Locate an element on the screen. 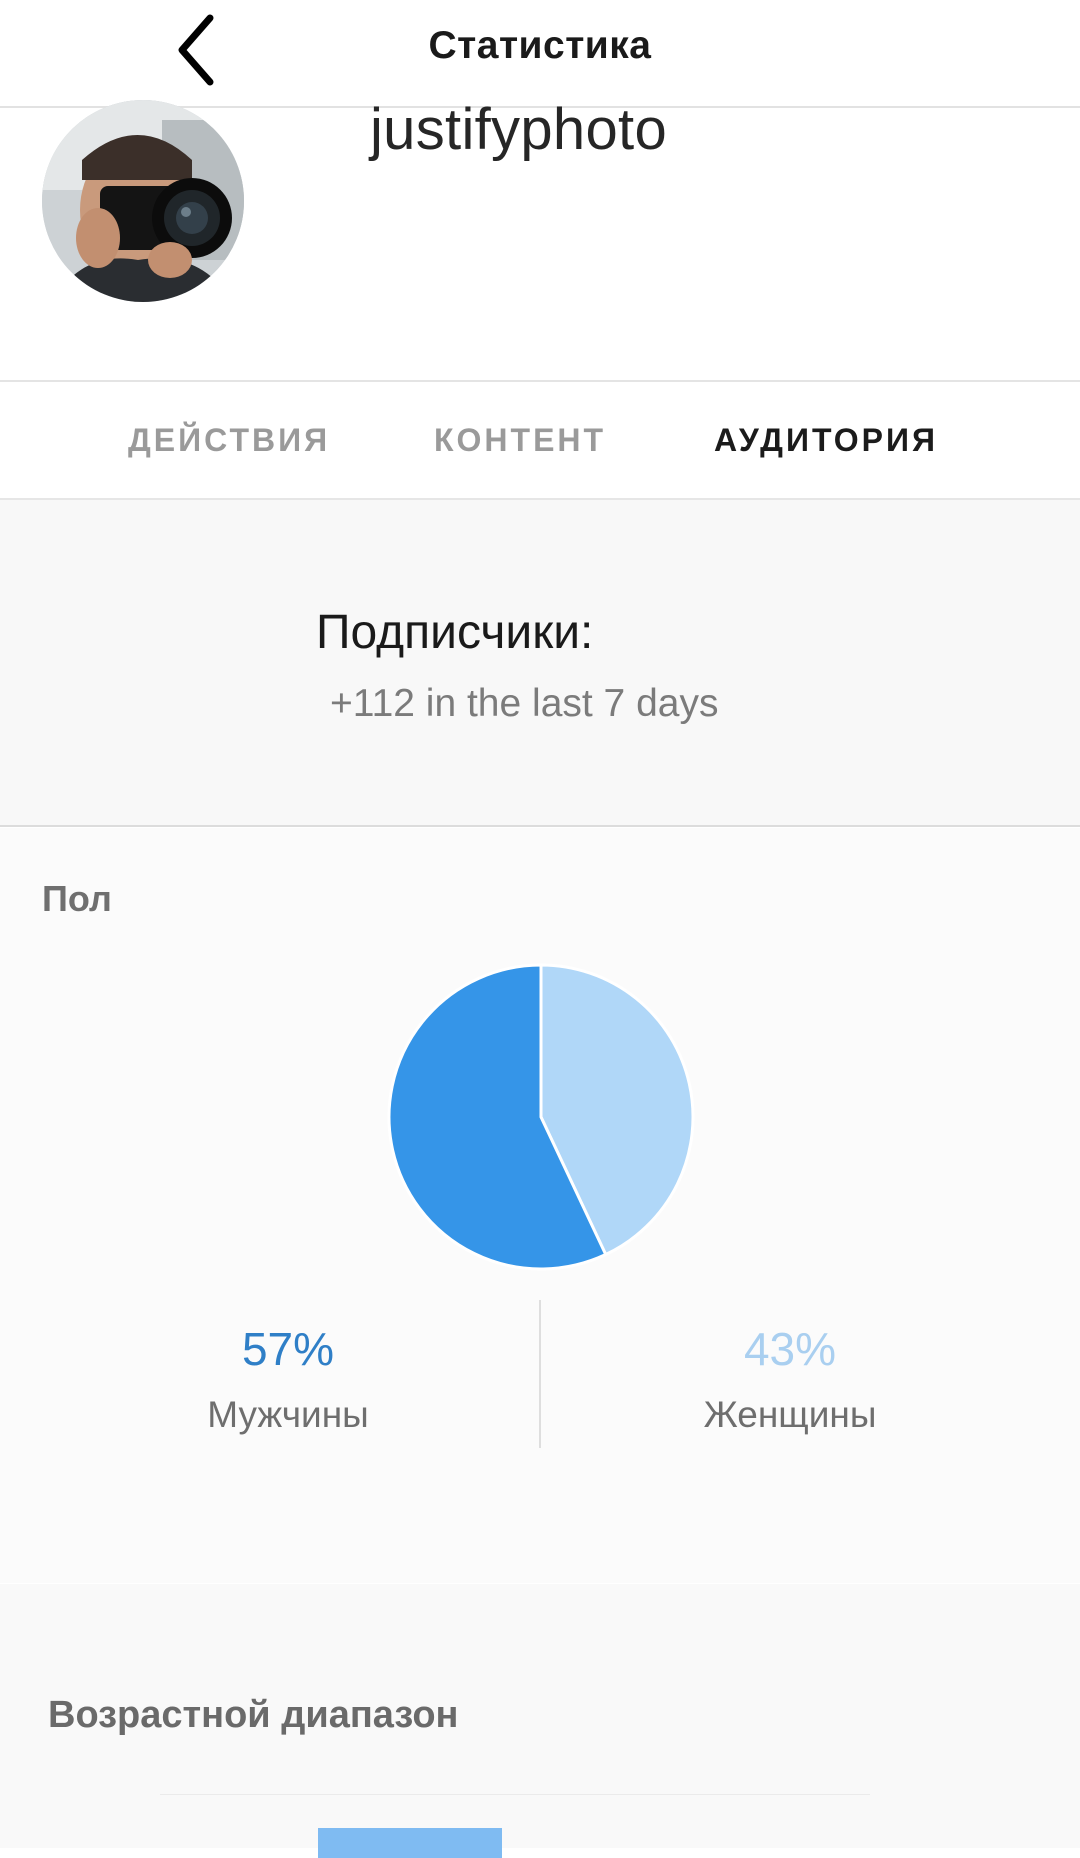  followers-change: +112 in the last 7 days is located at coordinates (524, 703).